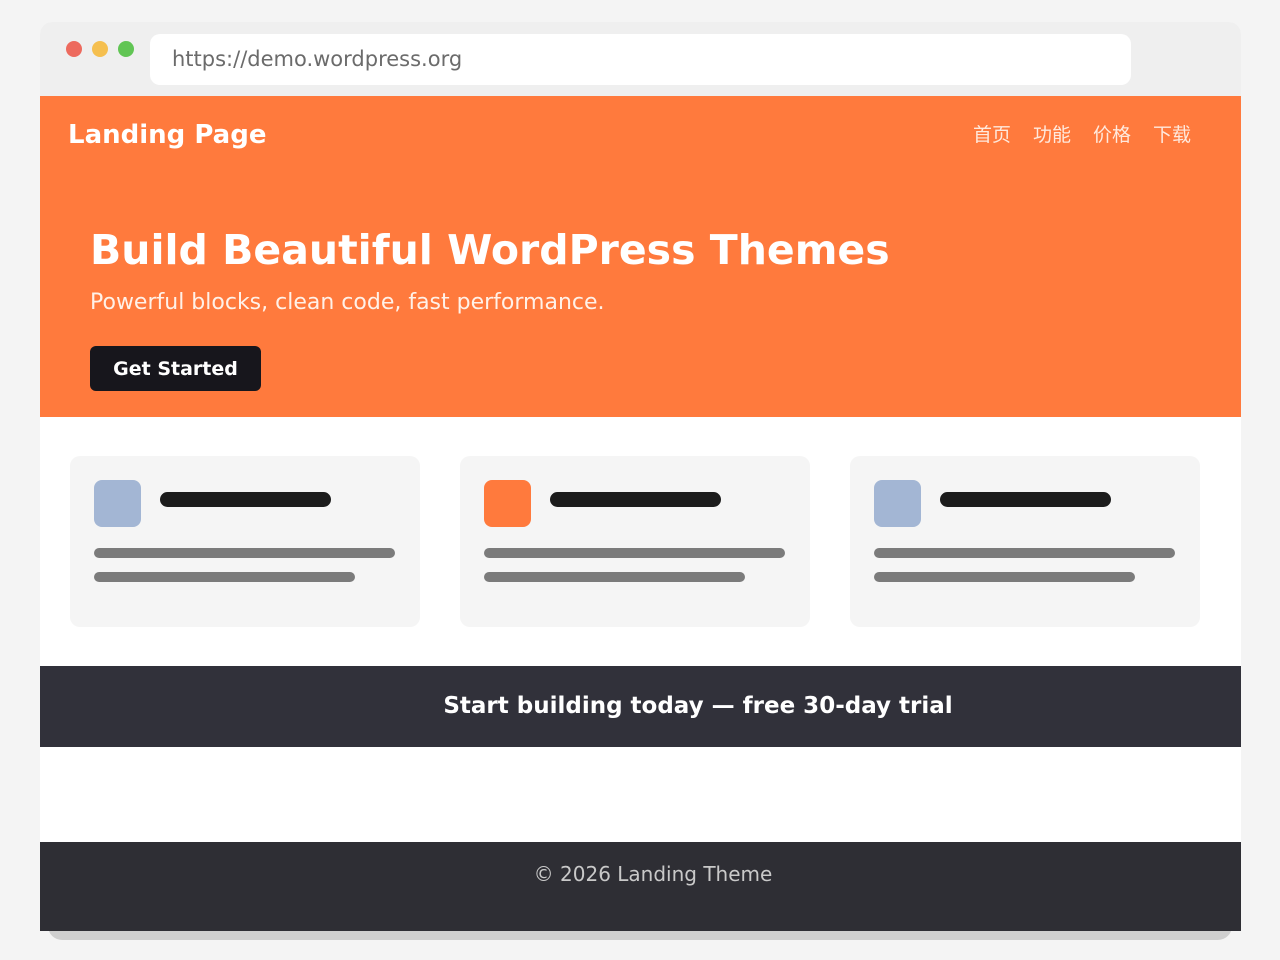  I want to click on address-bar: https://demo.wordpress.org, so click(640, 59).